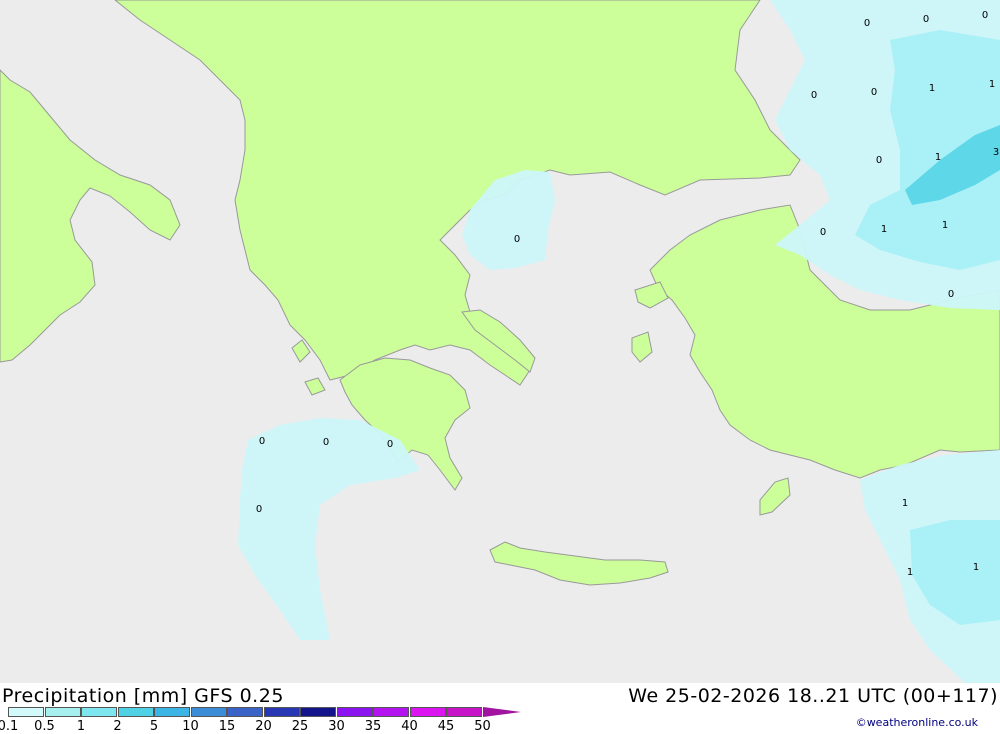  What do you see at coordinates (154, 726) in the screenshot?
I see `legend-tick-label: 5` at bounding box center [154, 726].